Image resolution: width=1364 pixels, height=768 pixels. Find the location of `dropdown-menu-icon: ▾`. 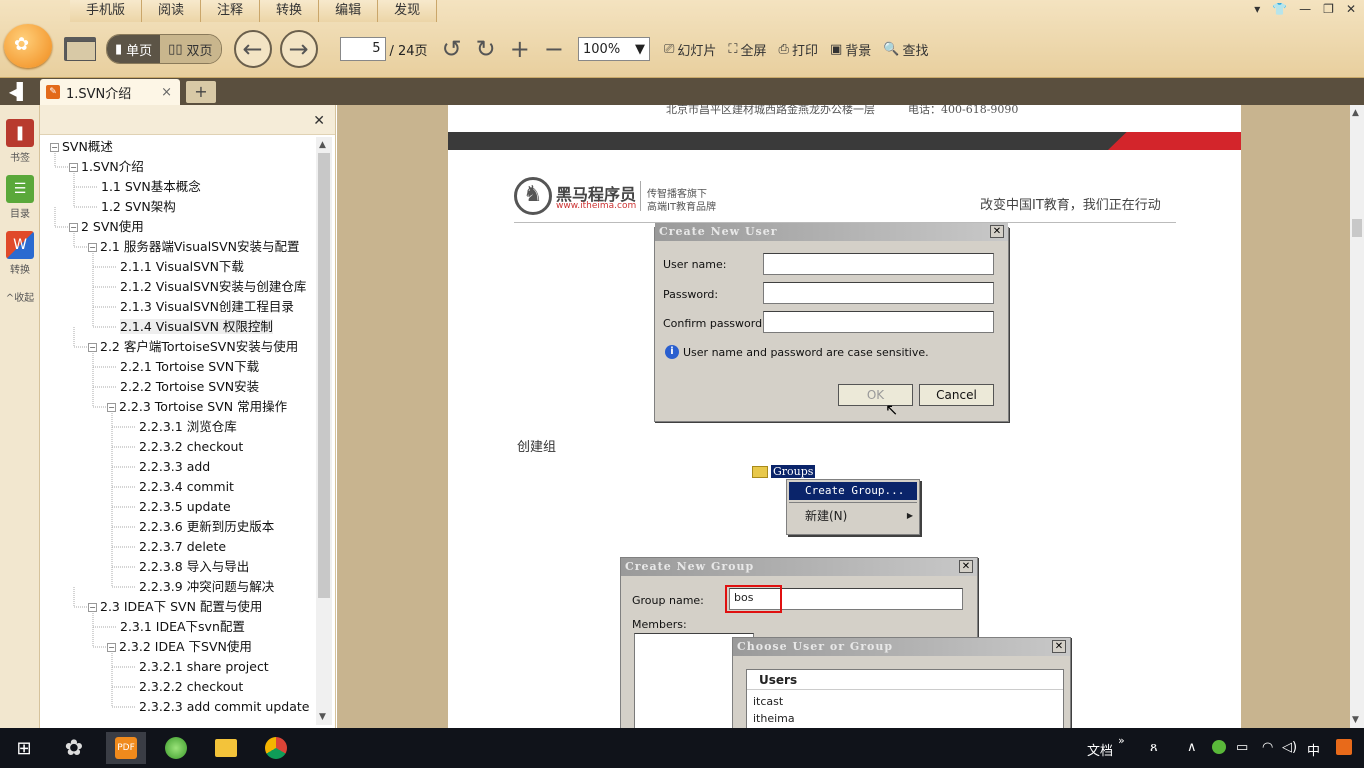

dropdown-menu-icon: ▾ is located at coordinates (1257, 9).